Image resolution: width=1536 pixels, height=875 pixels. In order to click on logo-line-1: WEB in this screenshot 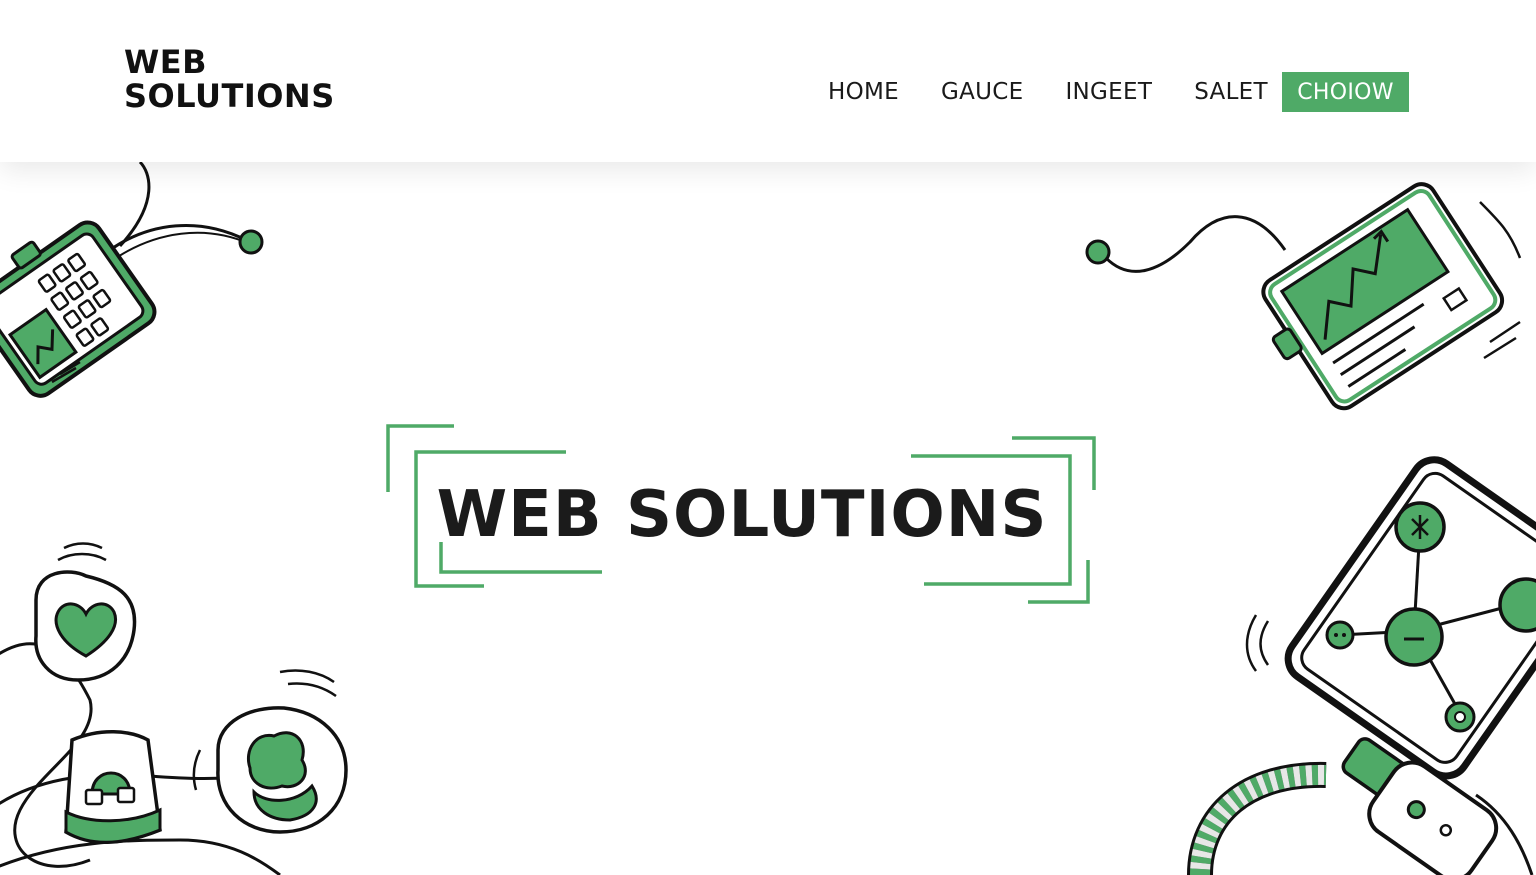, I will do `click(166, 62)`.